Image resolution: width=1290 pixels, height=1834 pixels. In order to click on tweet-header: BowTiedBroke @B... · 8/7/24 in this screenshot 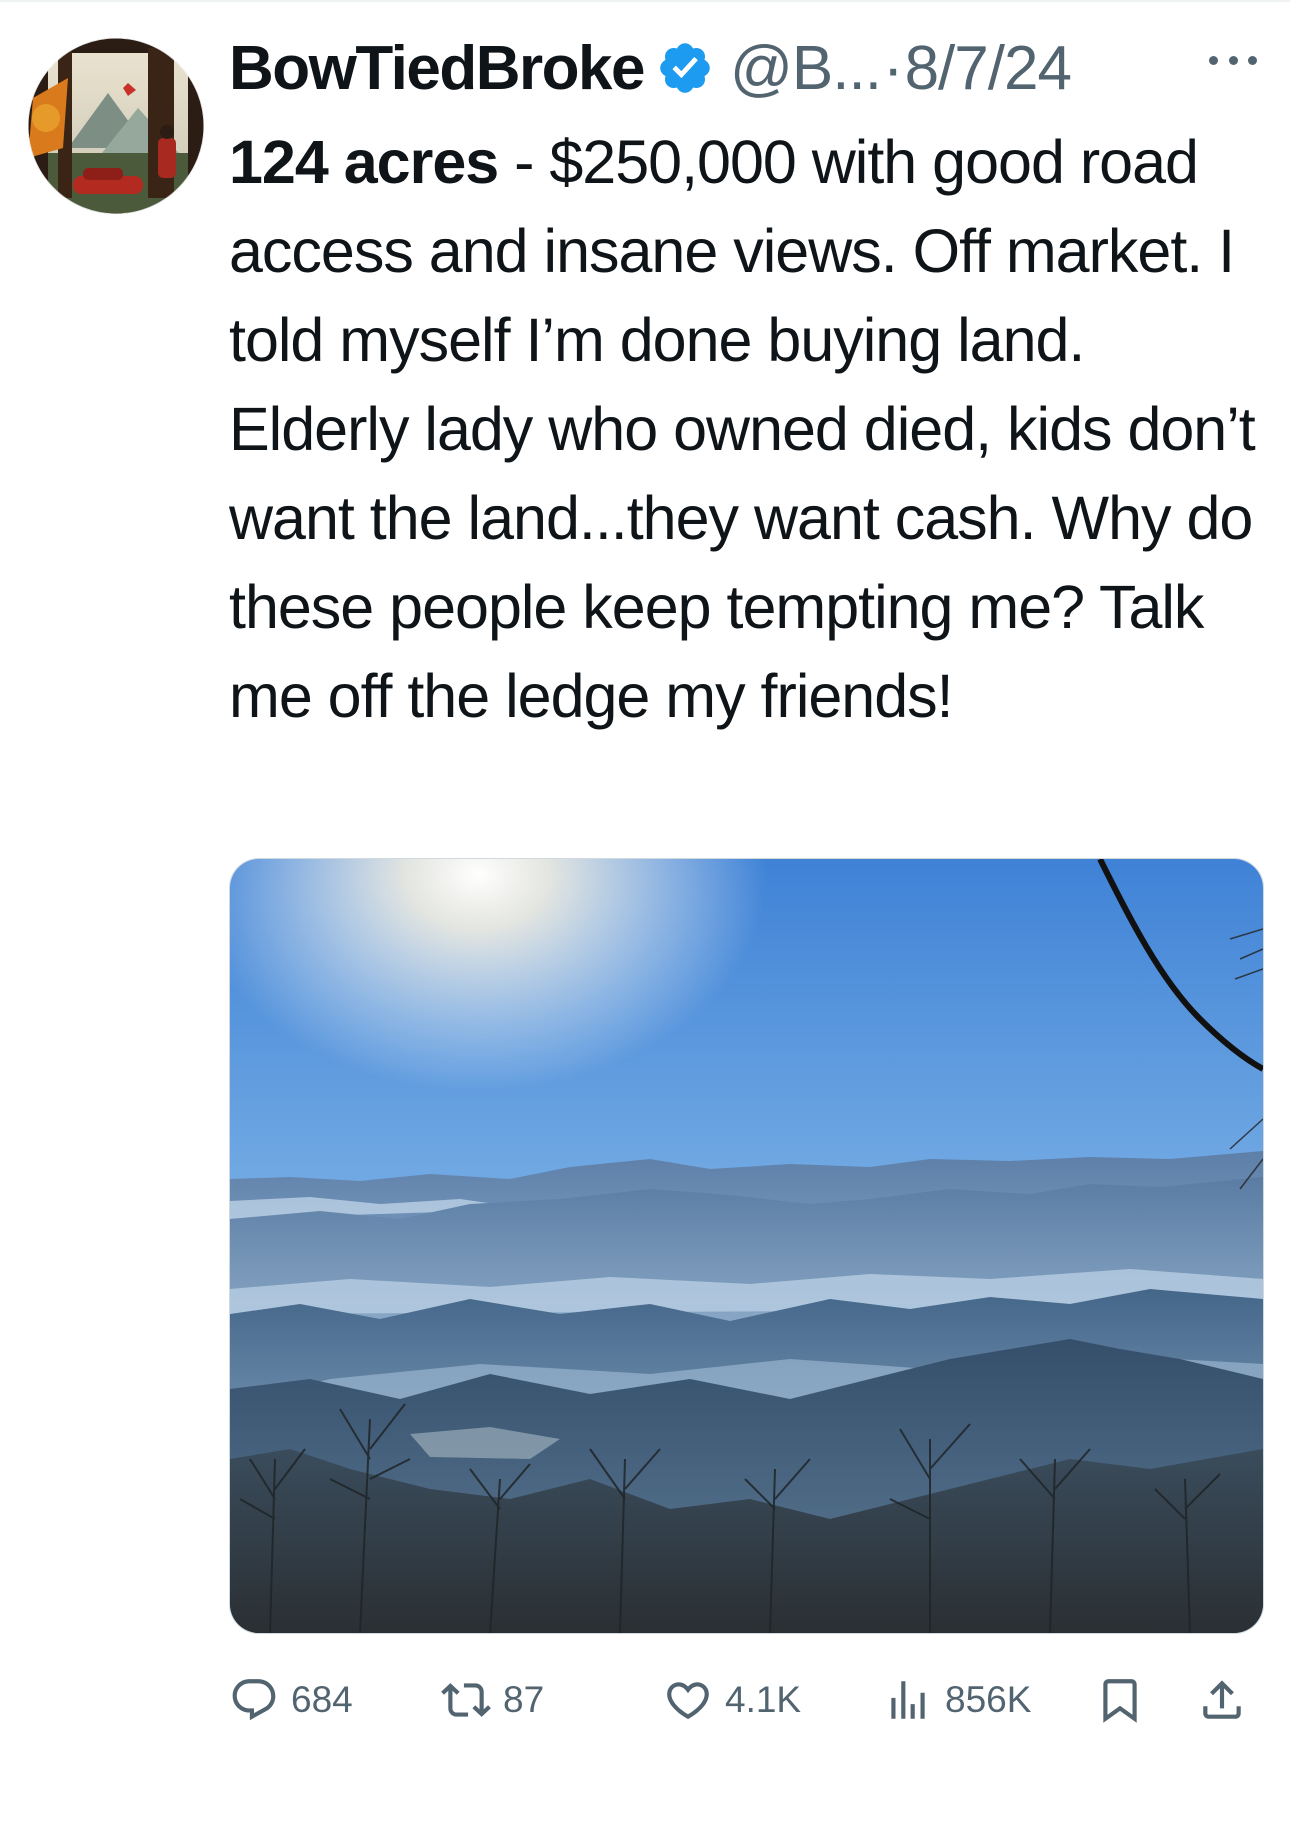, I will do `click(749, 68)`.